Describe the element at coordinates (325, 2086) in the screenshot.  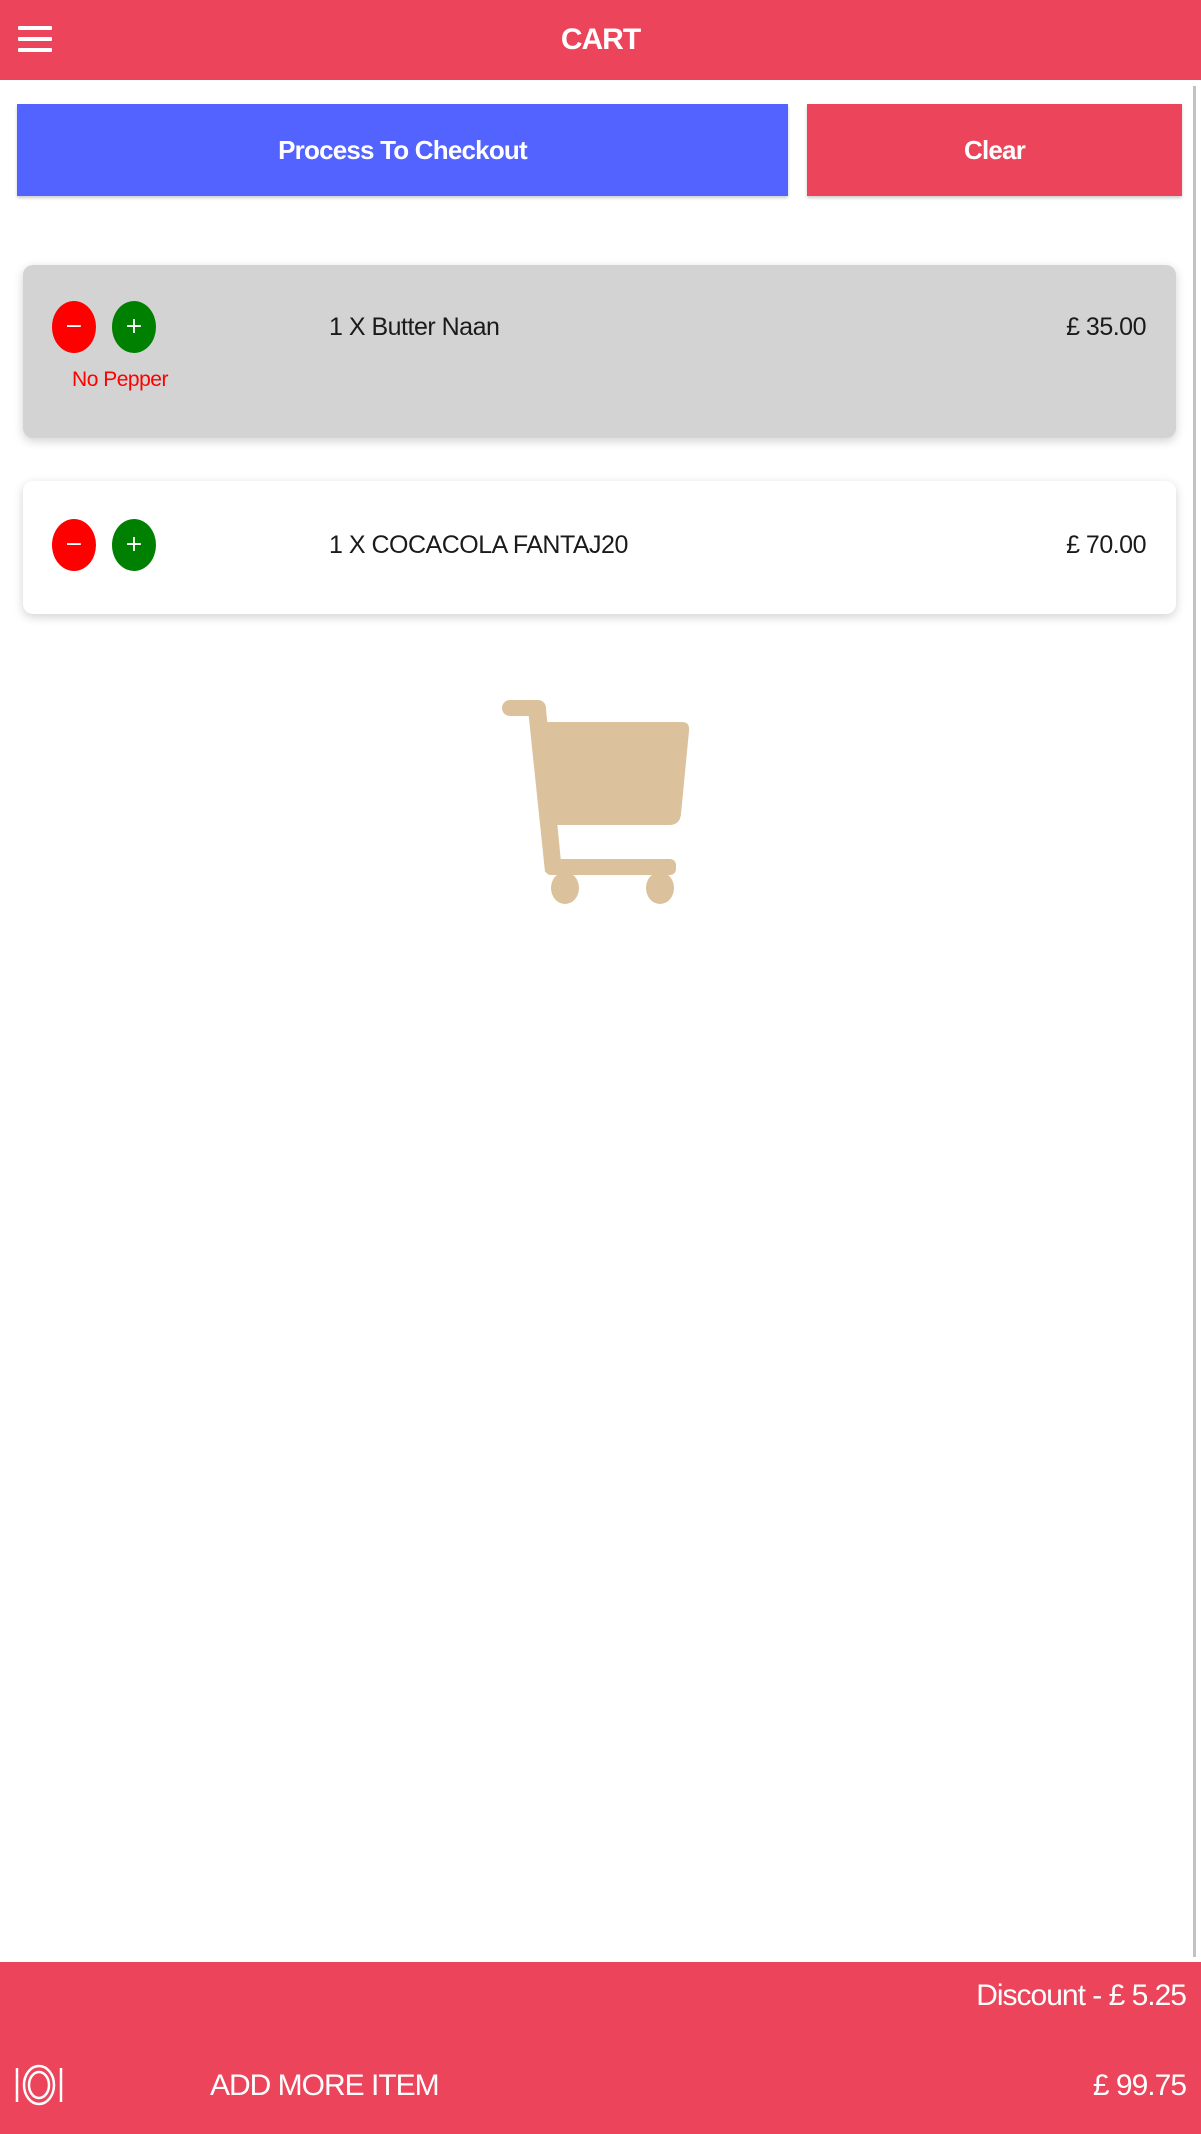
I see `add-more-item-button: ADD MORE ITEM` at that location.